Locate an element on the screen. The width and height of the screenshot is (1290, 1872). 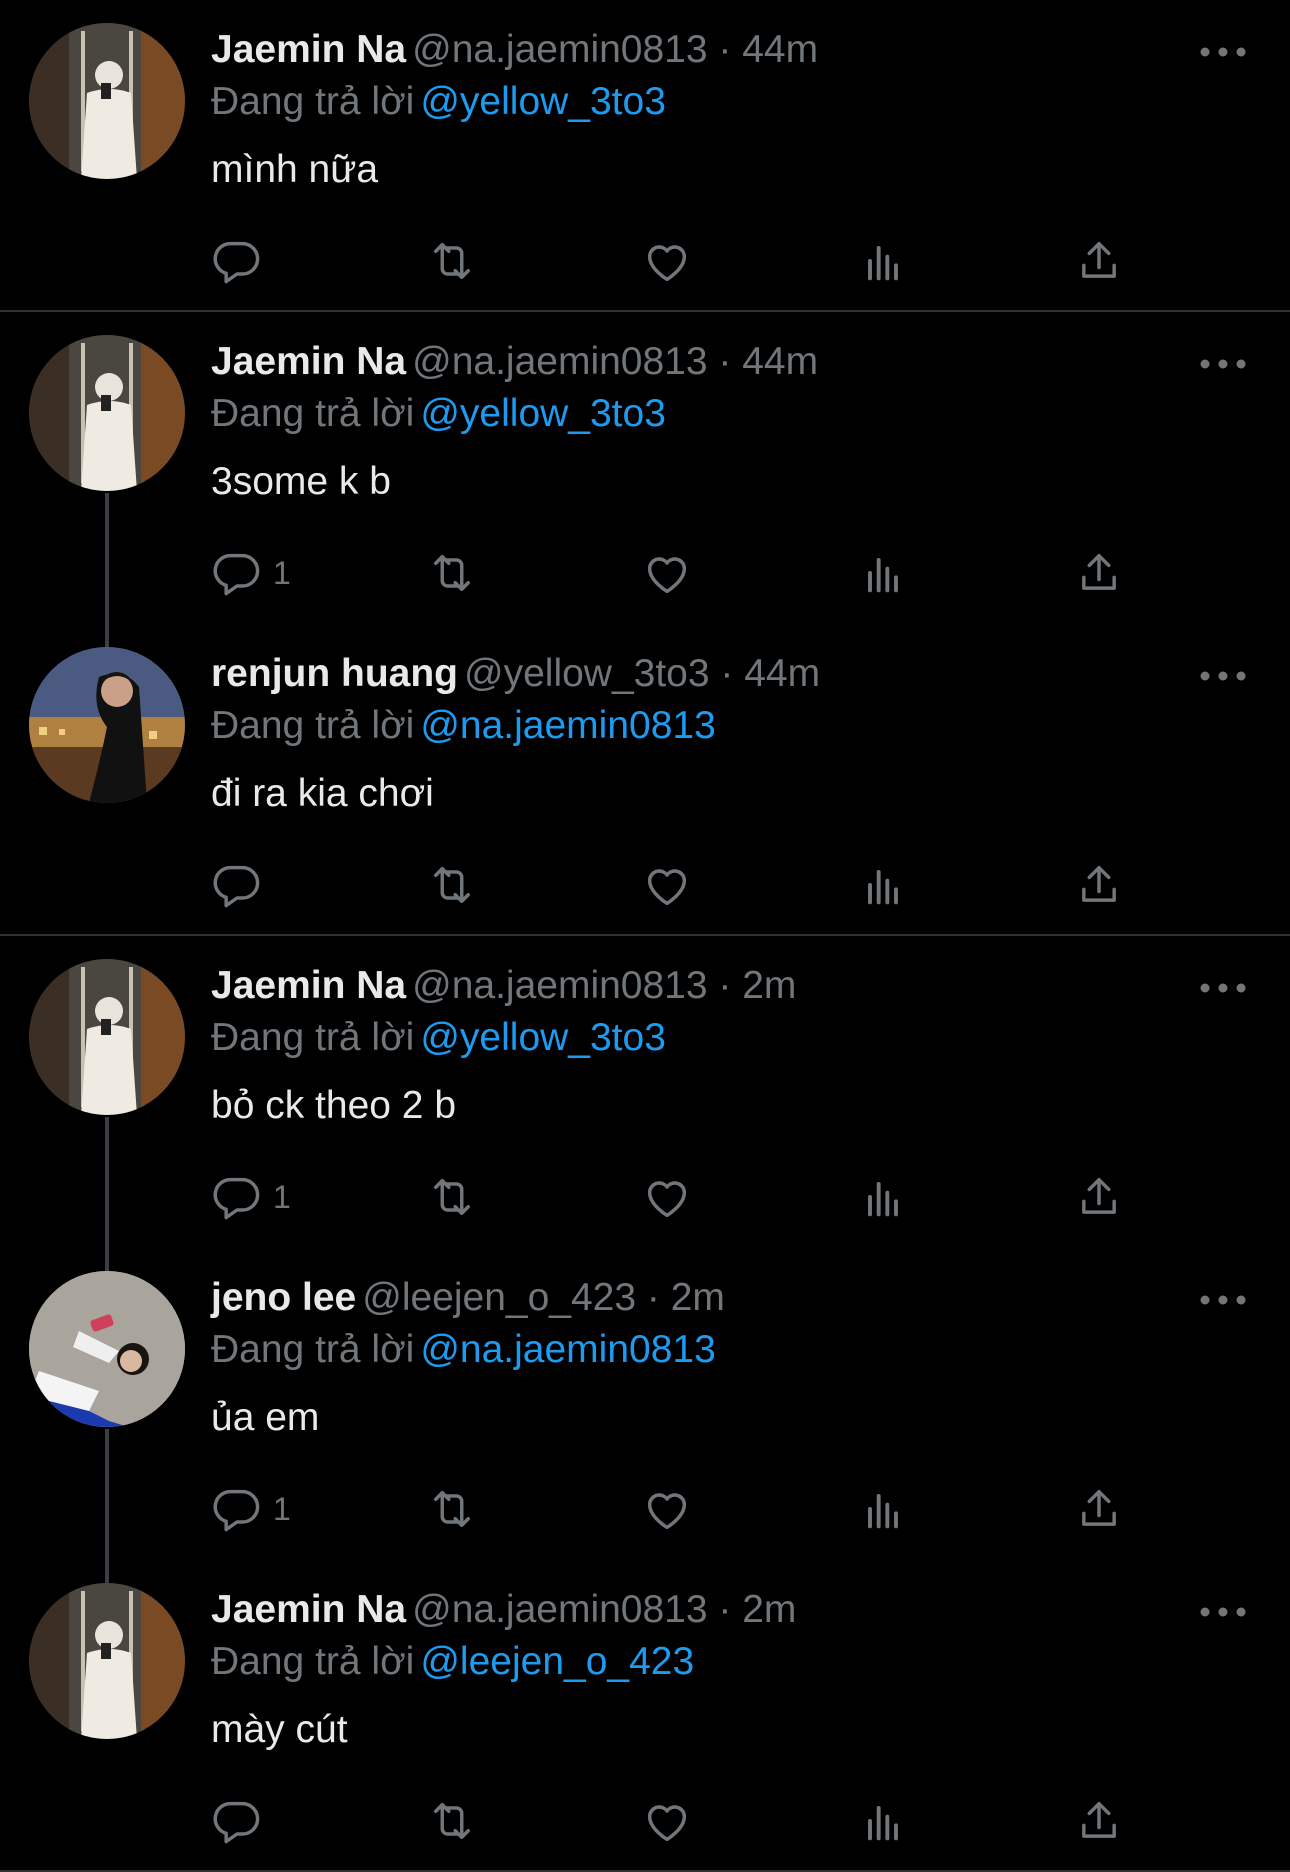
reply-count: 1 is located at coordinates (282, 1196).